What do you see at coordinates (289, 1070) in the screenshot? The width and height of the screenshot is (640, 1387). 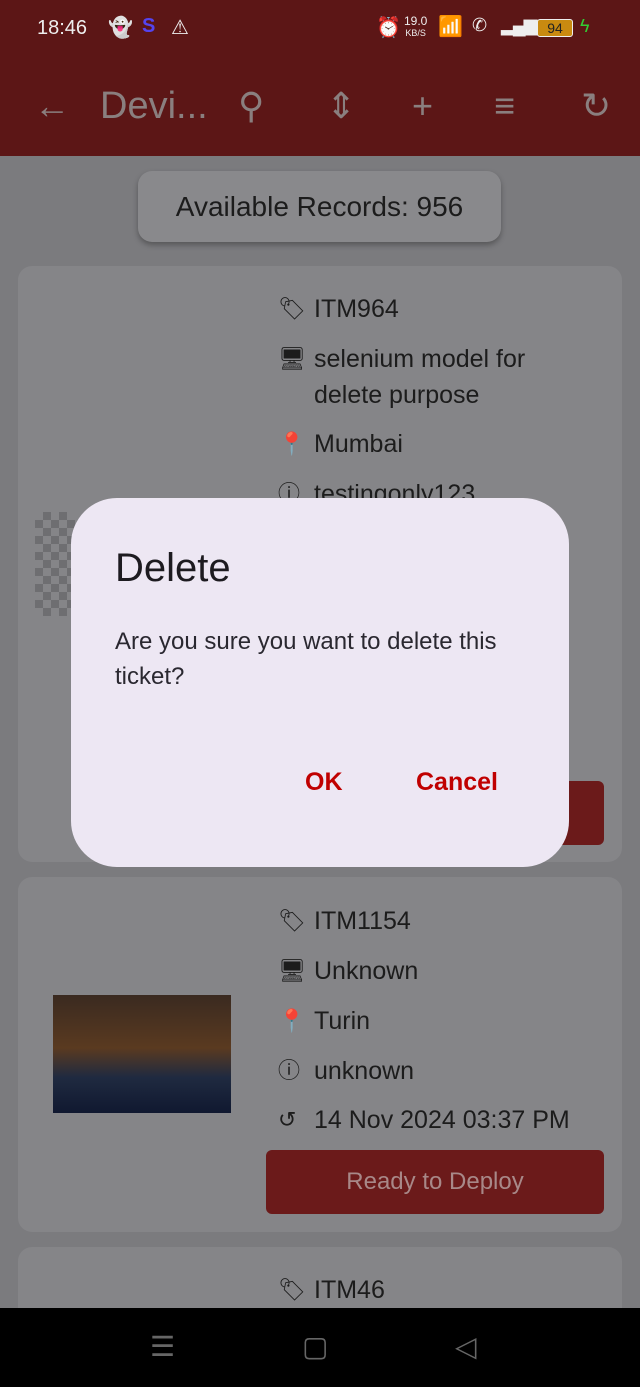 I see `info-icon: ⓘ` at bounding box center [289, 1070].